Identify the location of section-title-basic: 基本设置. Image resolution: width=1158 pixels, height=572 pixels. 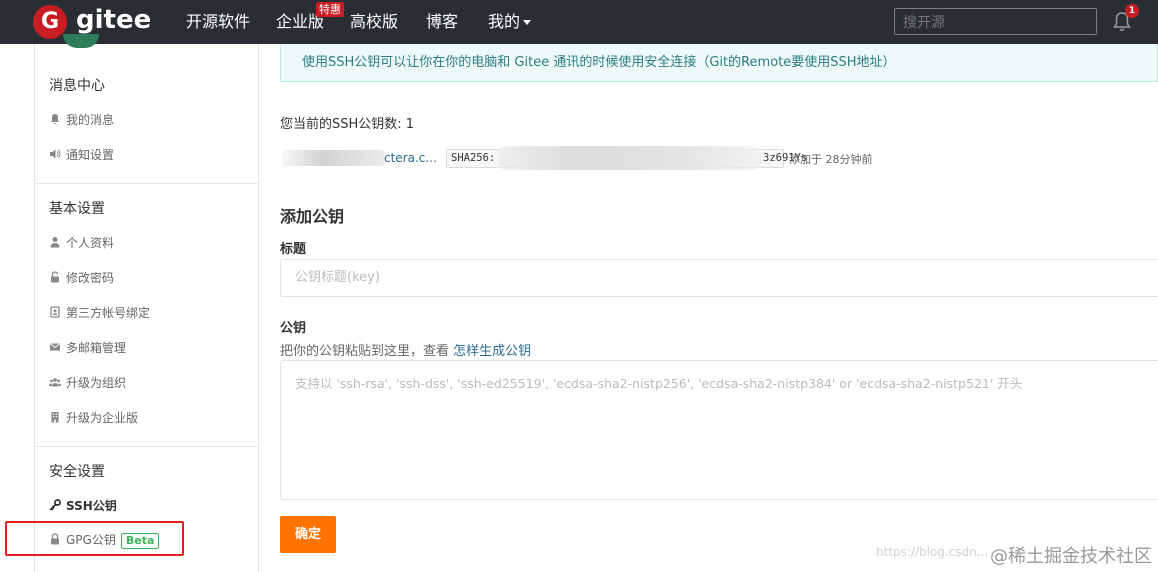
(77, 209).